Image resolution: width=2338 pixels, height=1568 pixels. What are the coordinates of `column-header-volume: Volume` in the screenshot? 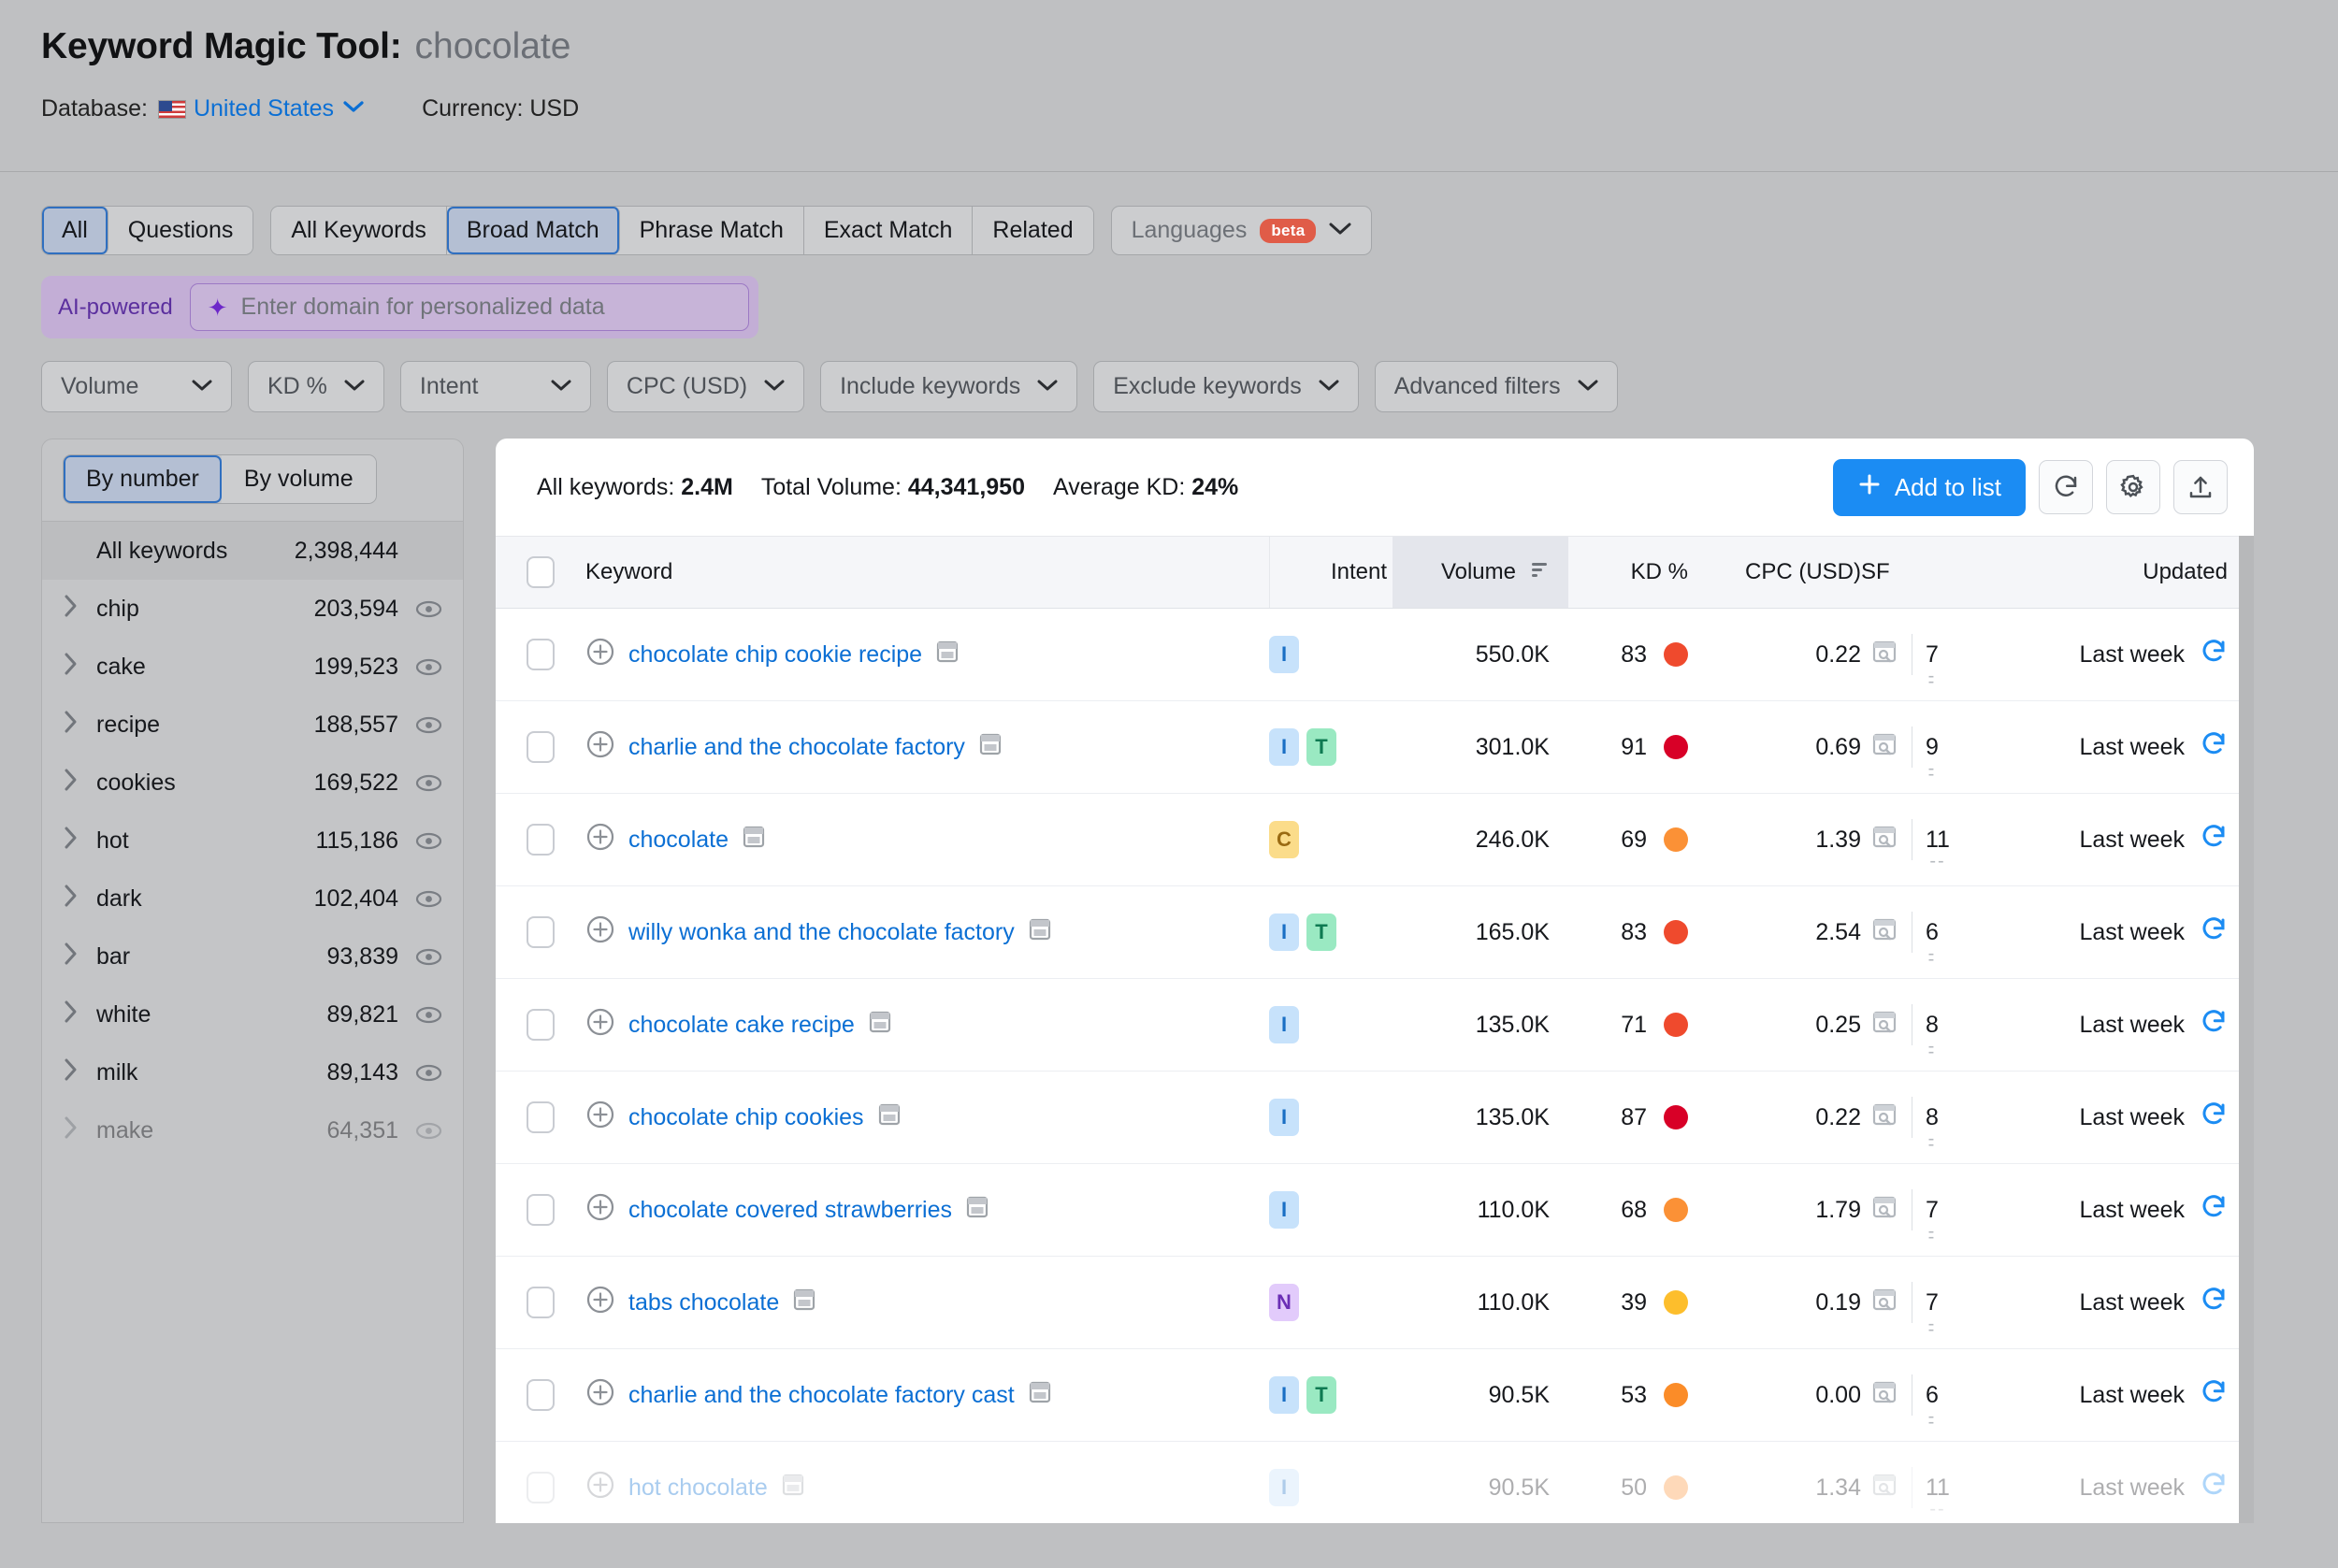 It's located at (1480, 572).